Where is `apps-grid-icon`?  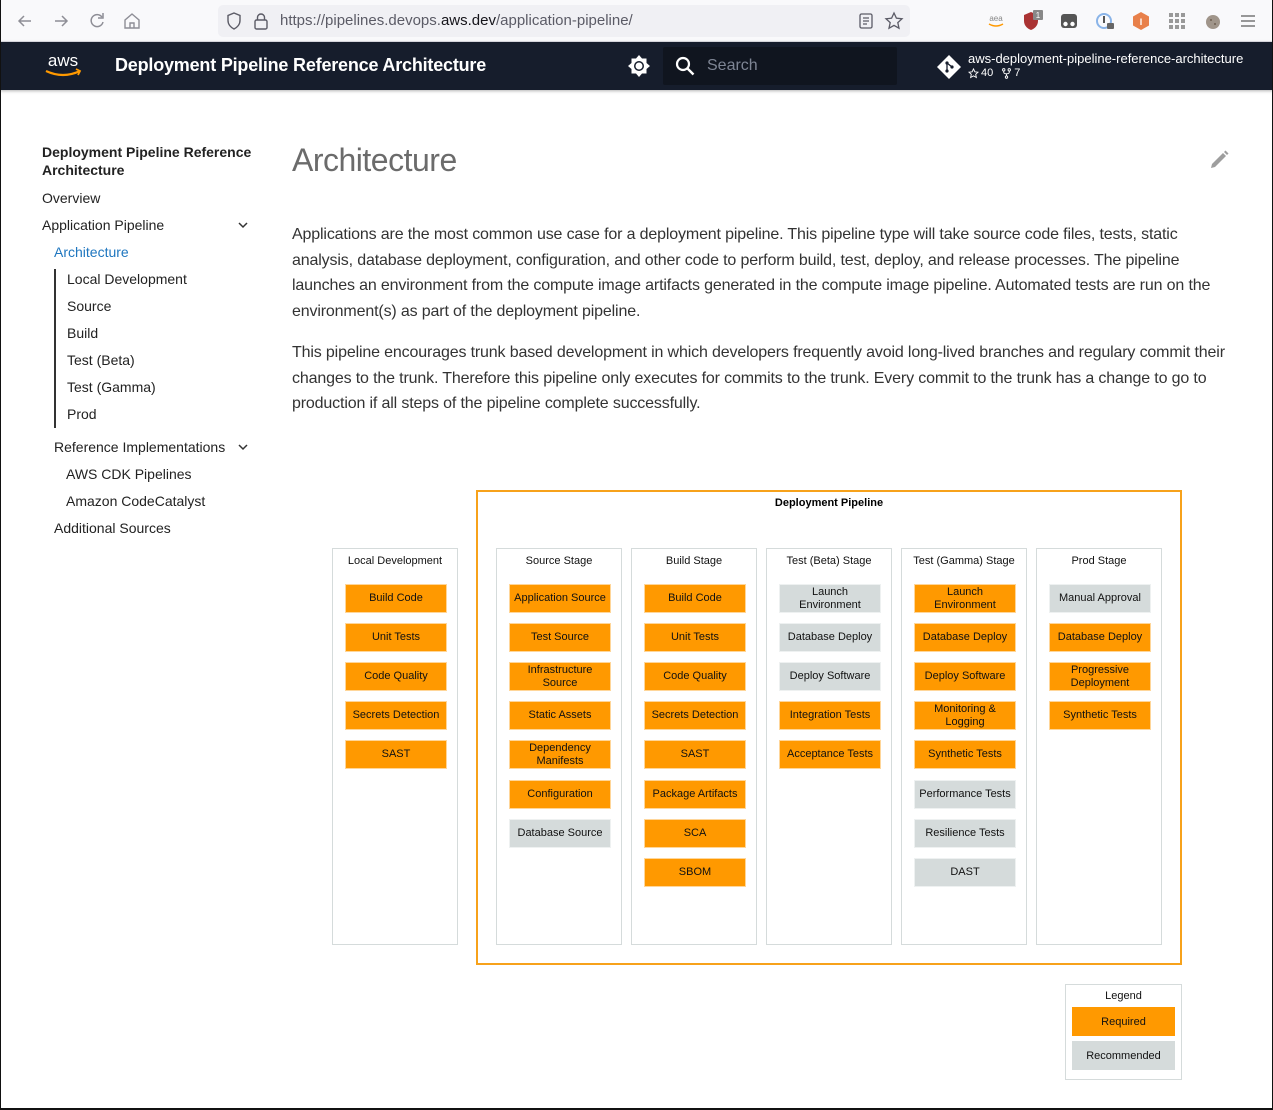 apps-grid-icon is located at coordinates (1177, 21).